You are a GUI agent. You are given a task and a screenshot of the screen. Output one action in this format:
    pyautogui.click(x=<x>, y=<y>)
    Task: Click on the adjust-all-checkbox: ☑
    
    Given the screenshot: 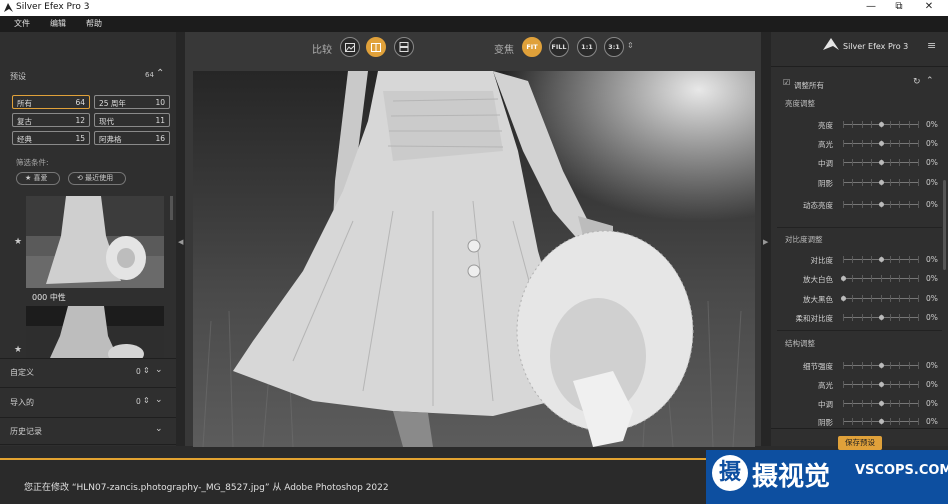 What is the action you would take?
    pyautogui.click(x=786, y=82)
    